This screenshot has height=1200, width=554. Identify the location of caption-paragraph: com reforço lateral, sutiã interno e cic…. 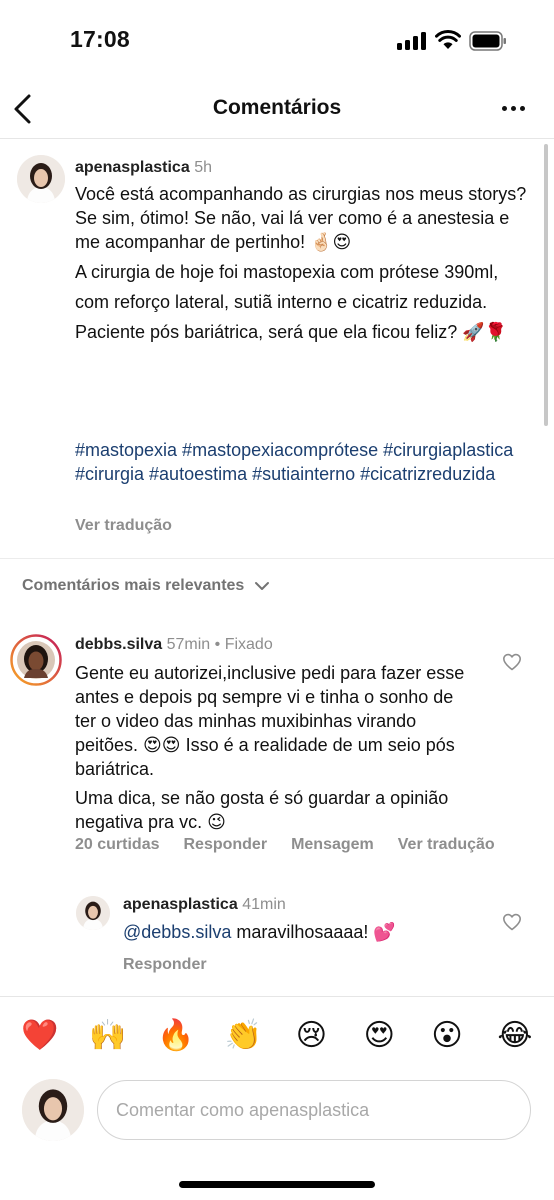
(281, 302).